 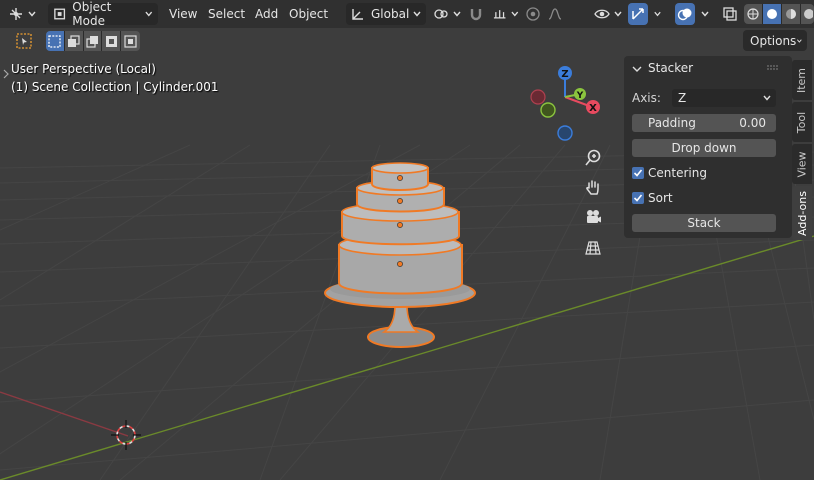 I want to click on scene-collection-label: (1) Scene Collection | Cylinder.001, so click(x=115, y=87).